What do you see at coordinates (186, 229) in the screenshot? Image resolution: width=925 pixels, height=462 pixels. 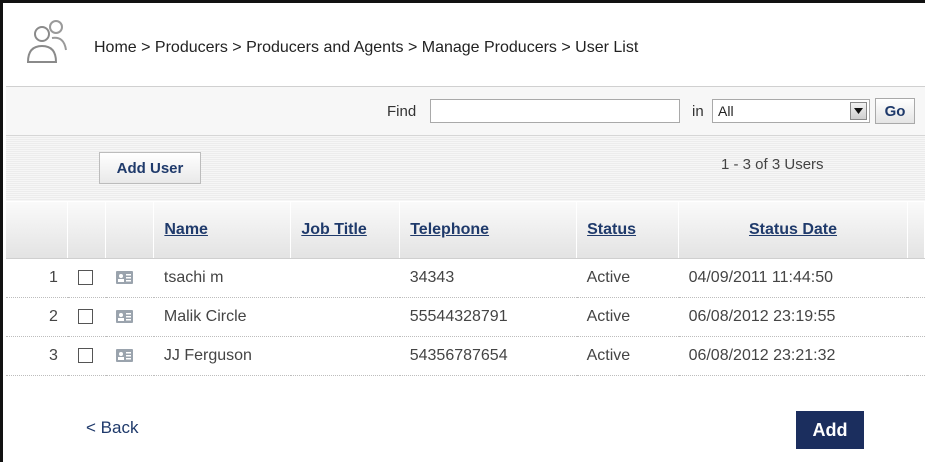 I see `column-header-name-label: Name` at bounding box center [186, 229].